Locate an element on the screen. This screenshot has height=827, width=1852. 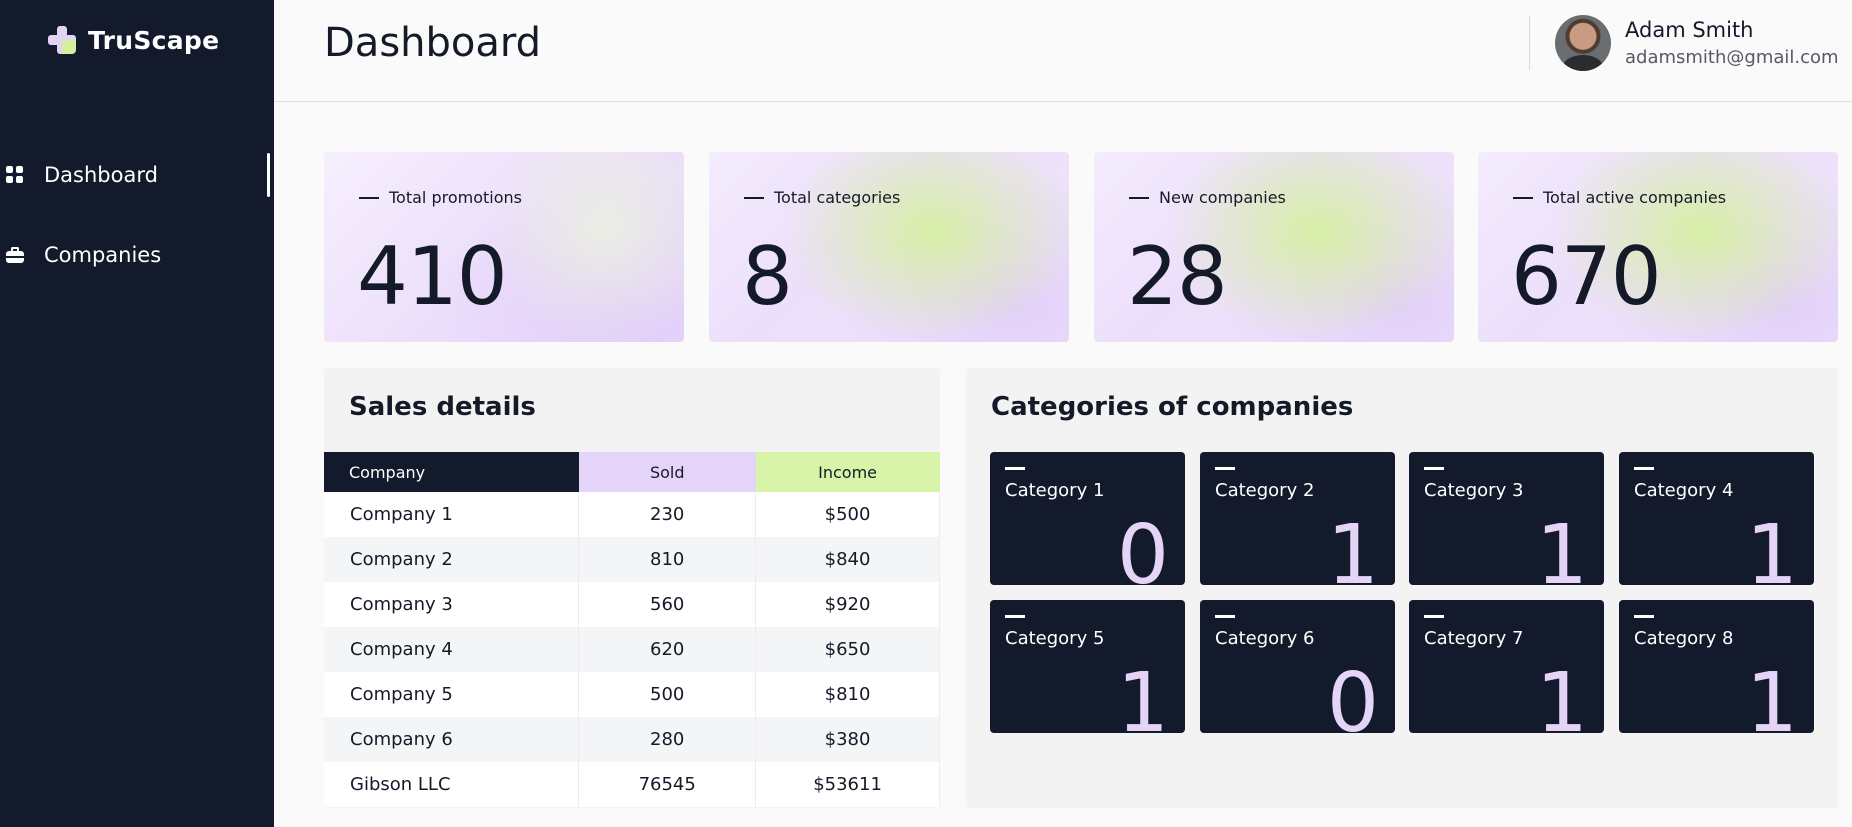
header-divider is located at coordinates (1529, 43).